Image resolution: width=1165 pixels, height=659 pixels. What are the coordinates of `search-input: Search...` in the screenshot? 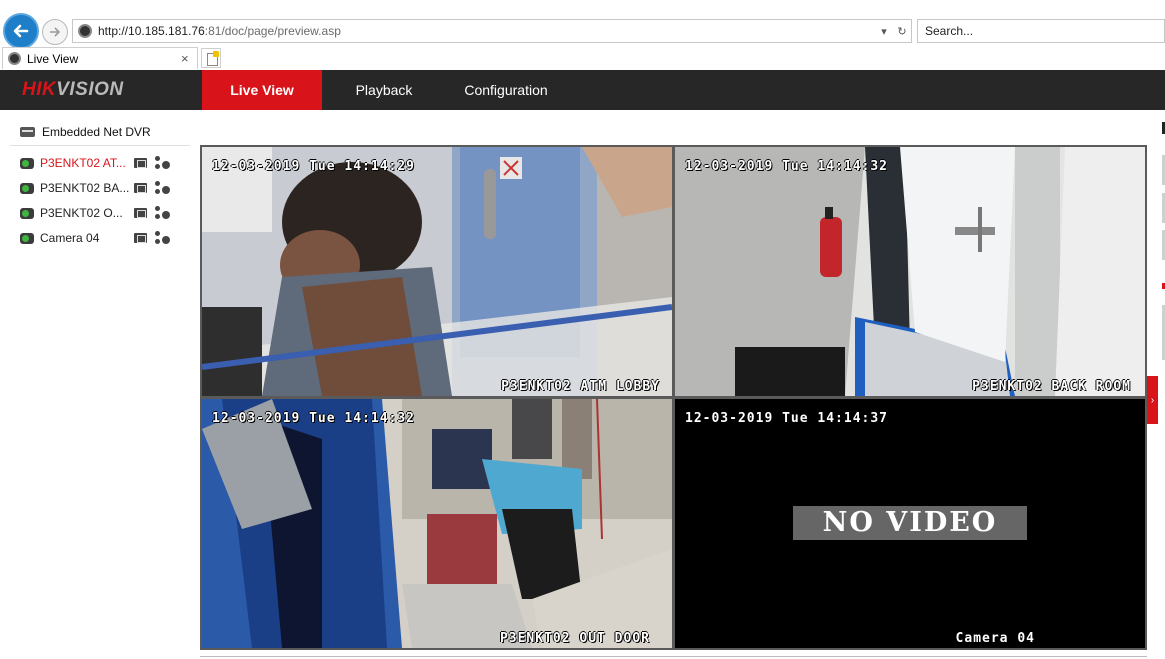 It's located at (1041, 31).